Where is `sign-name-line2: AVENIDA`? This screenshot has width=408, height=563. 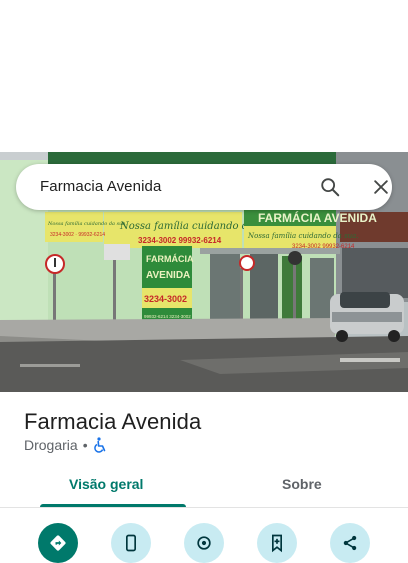 sign-name-line2: AVENIDA is located at coordinates (168, 275).